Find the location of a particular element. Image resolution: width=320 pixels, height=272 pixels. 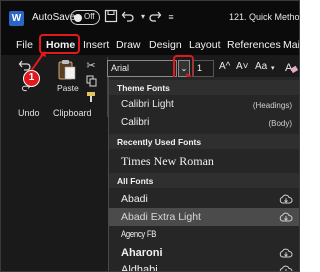

font-item-label: Times New Roman is located at coordinates (167, 161).